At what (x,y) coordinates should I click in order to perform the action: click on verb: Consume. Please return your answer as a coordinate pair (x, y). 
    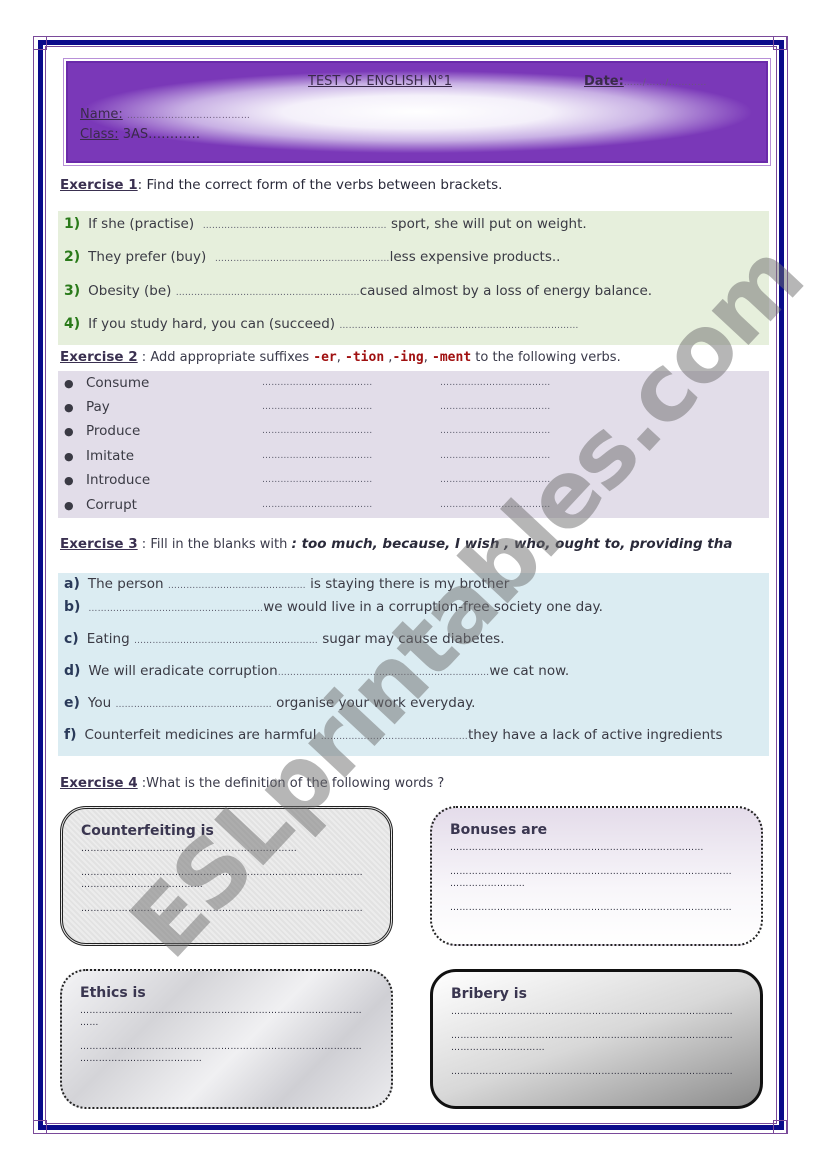
    Looking at the image, I should click on (118, 383).